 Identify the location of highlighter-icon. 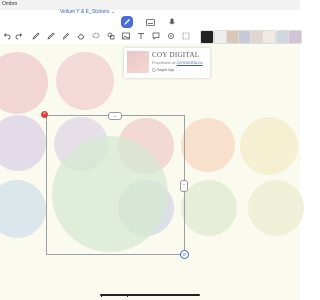
(65, 36).